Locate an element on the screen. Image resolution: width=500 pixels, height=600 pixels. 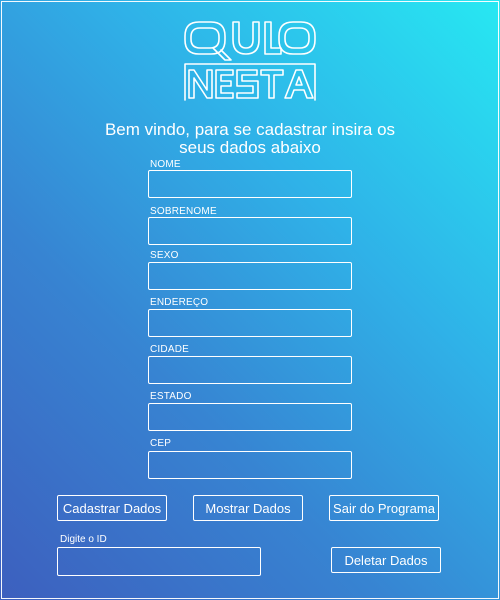
welcome-text-line-1: Bem vindo, para se cadastrar insira os is located at coordinates (250, 129).